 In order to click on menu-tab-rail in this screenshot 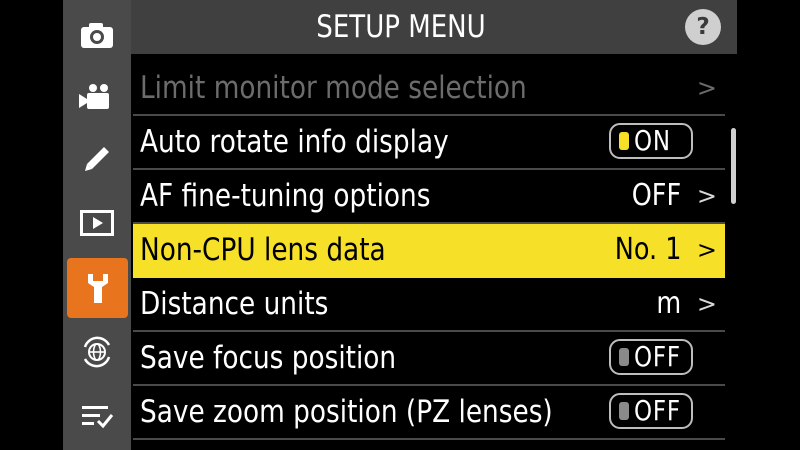, I will do `click(97, 225)`.